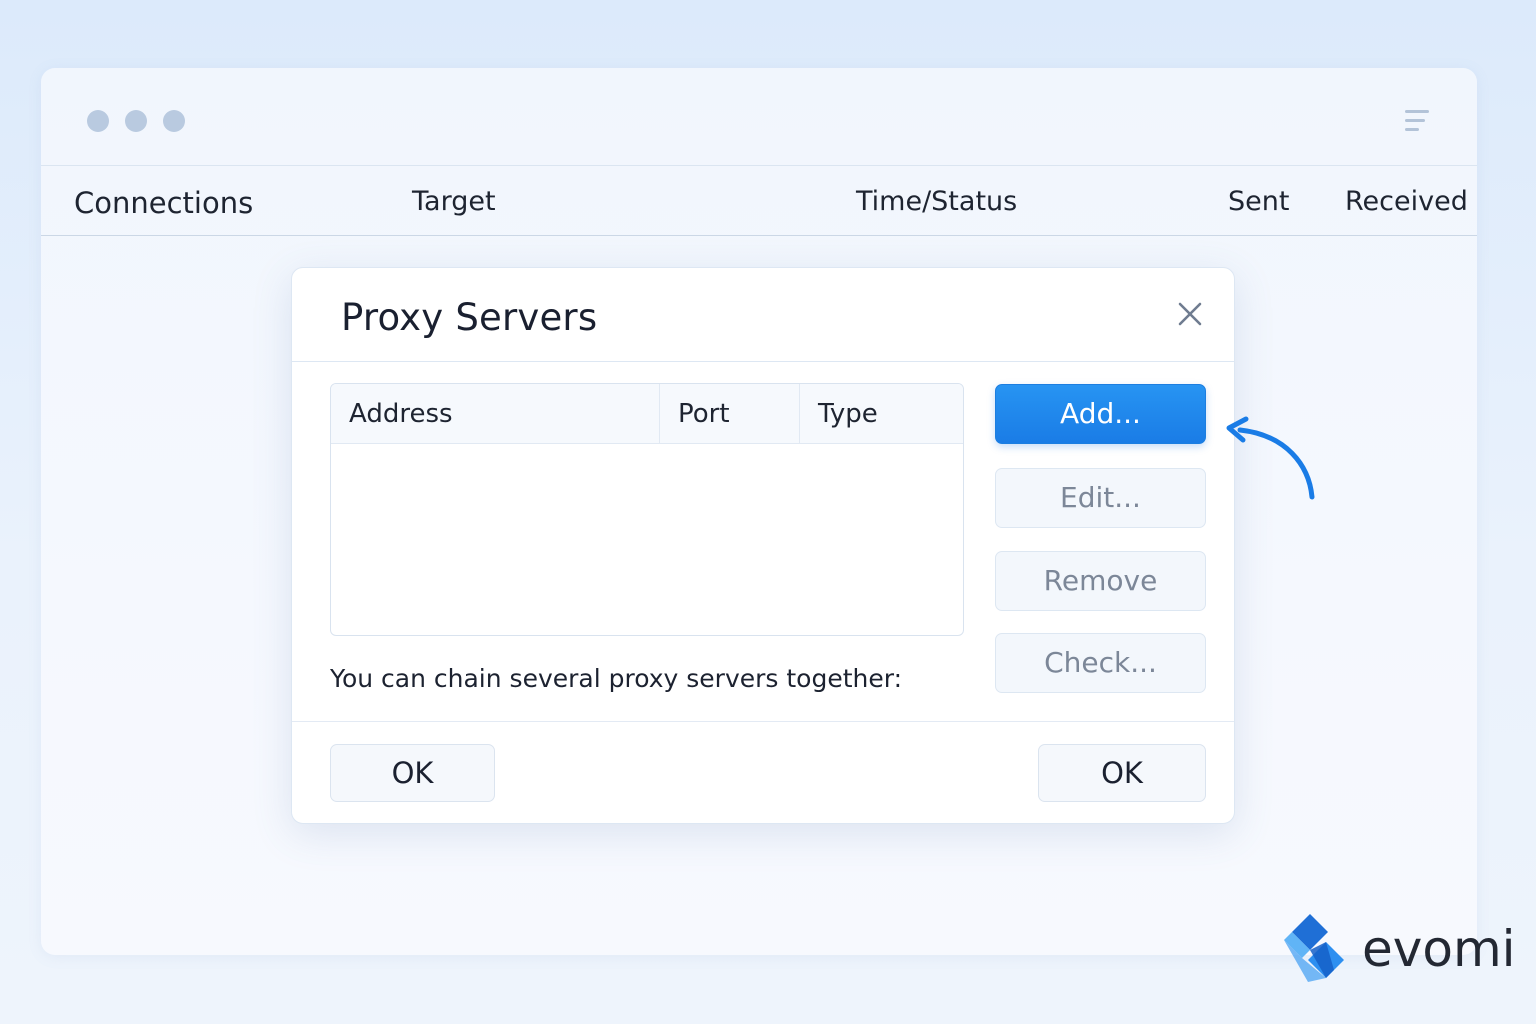 The height and width of the screenshot is (1024, 1536). What do you see at coordinates (163, 203) in the screenshot?
I see `column-connections: Connections` at bounding box center [163, 203].